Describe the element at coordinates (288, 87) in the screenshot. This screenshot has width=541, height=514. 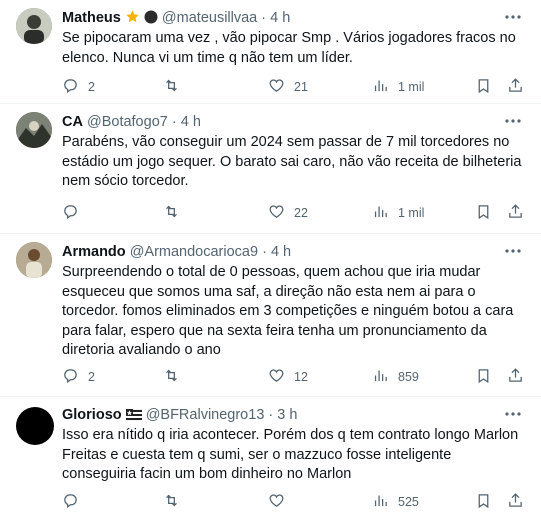
I see `like-button: 21` at that location.